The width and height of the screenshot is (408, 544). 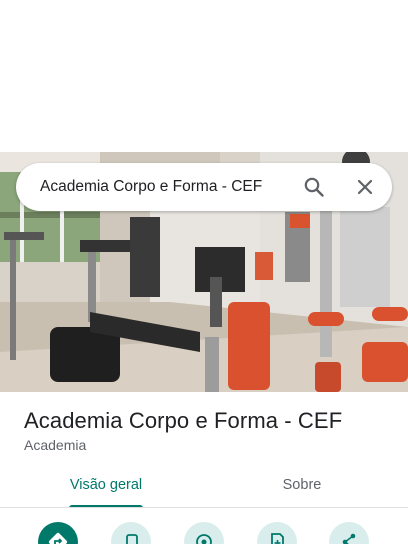 I want to click on save-icon, so click(x=277, y=538).